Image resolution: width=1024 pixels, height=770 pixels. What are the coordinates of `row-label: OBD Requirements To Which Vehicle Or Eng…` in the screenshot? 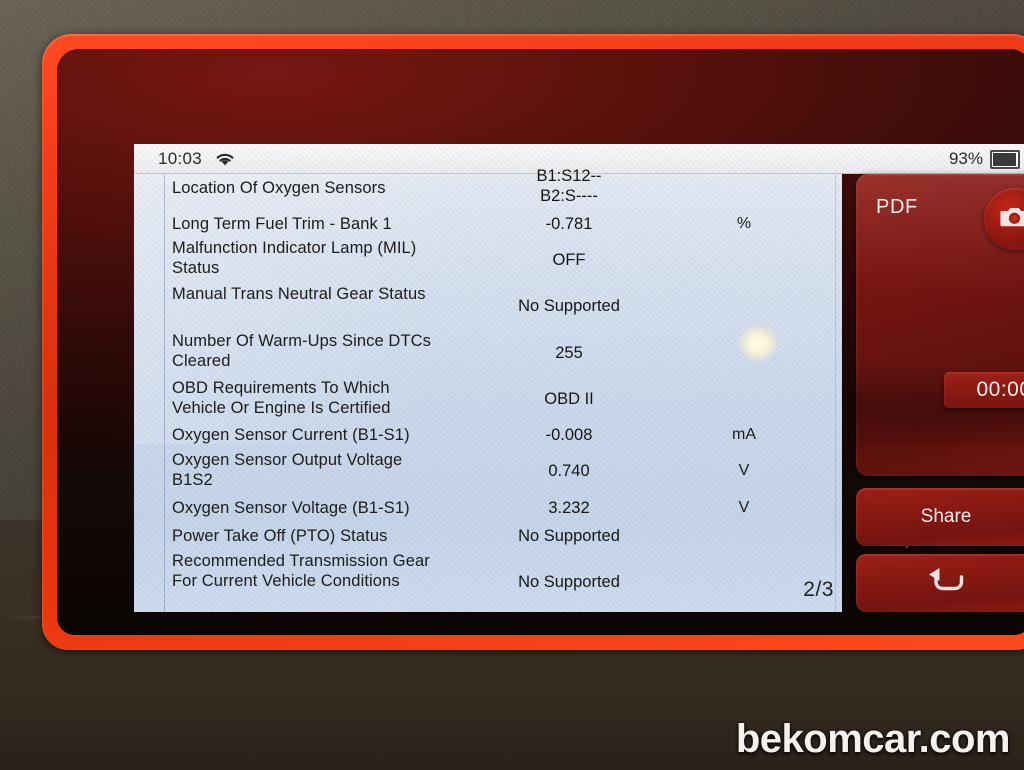 It's located at (281, 398).